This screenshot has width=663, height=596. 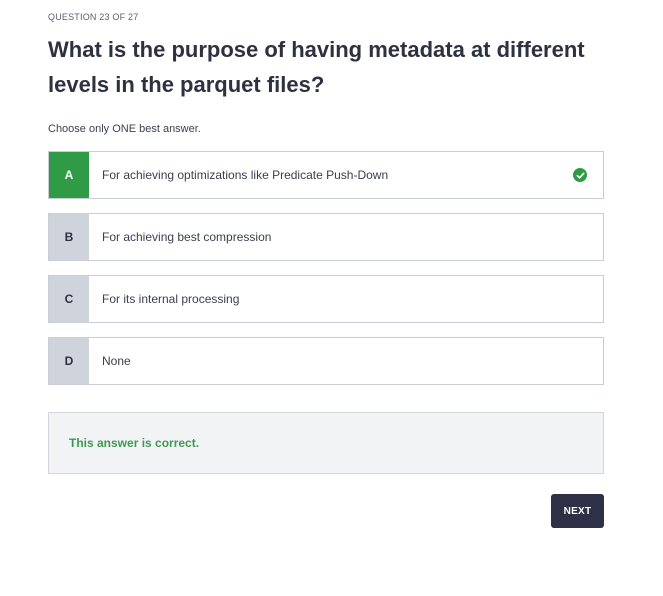 I want to click on question-counter: QUESTION 23 OF 27, so click(x=93, y=17).